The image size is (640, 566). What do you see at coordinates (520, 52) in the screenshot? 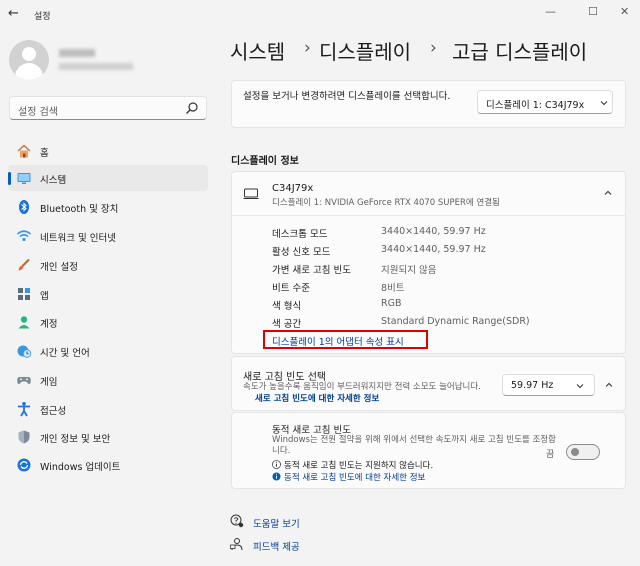
I see `page-title: 고급 디스플레이` at bounding box center [520, 52].